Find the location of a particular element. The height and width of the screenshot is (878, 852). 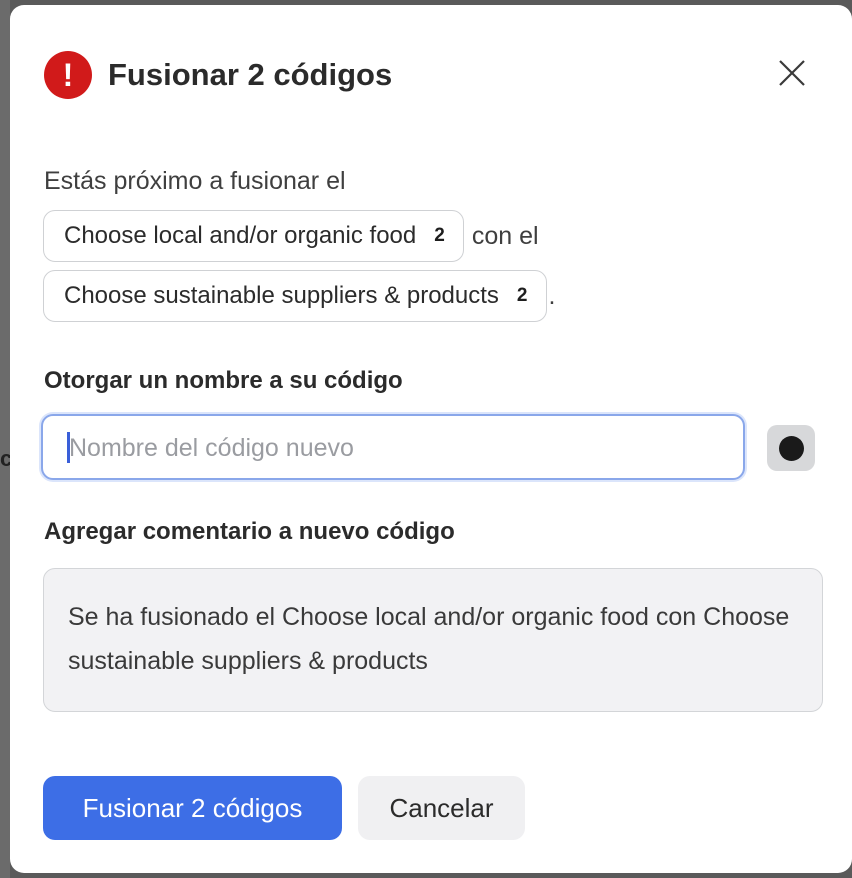

dialog-header: ! Fusionar 2 códigos is located at coordinates (218, 75).